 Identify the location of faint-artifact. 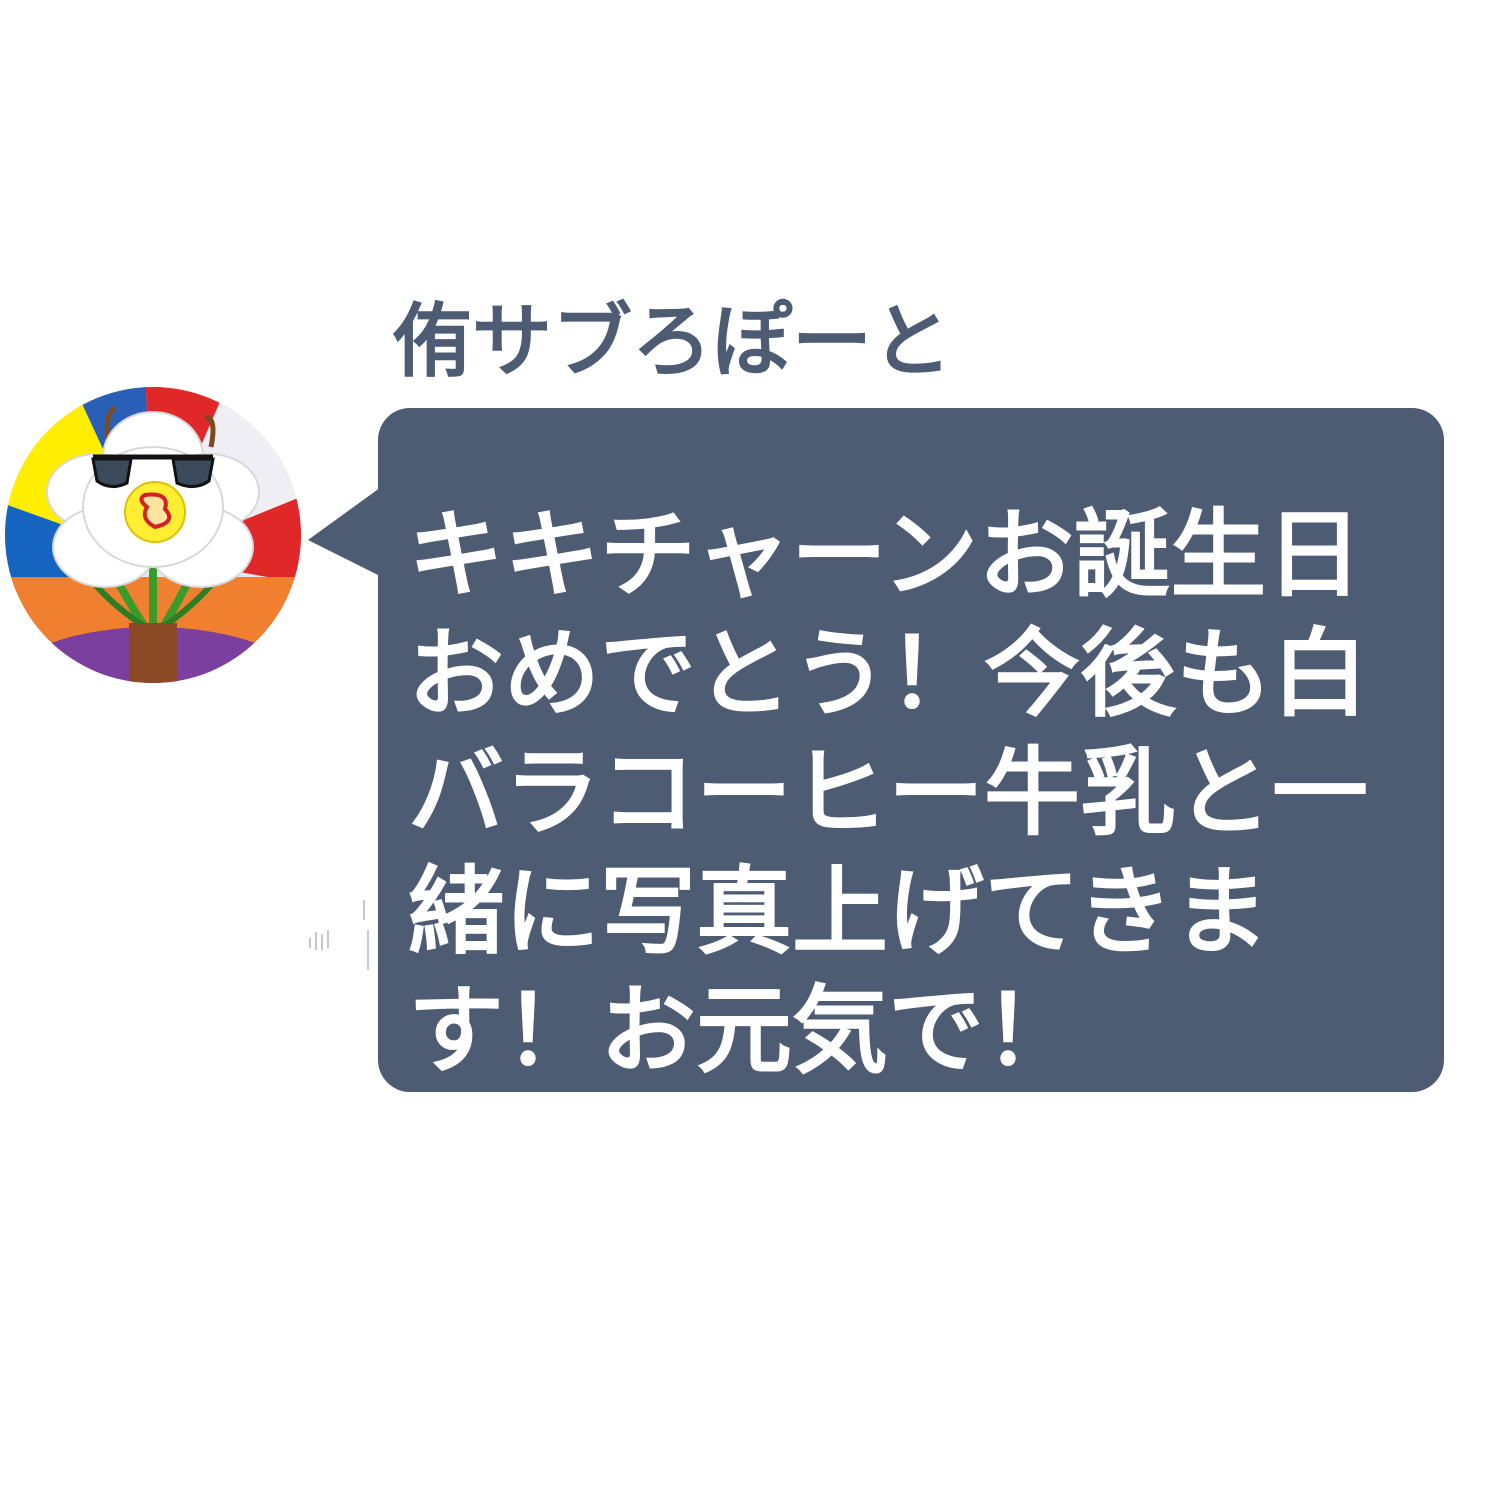
(339, 935).